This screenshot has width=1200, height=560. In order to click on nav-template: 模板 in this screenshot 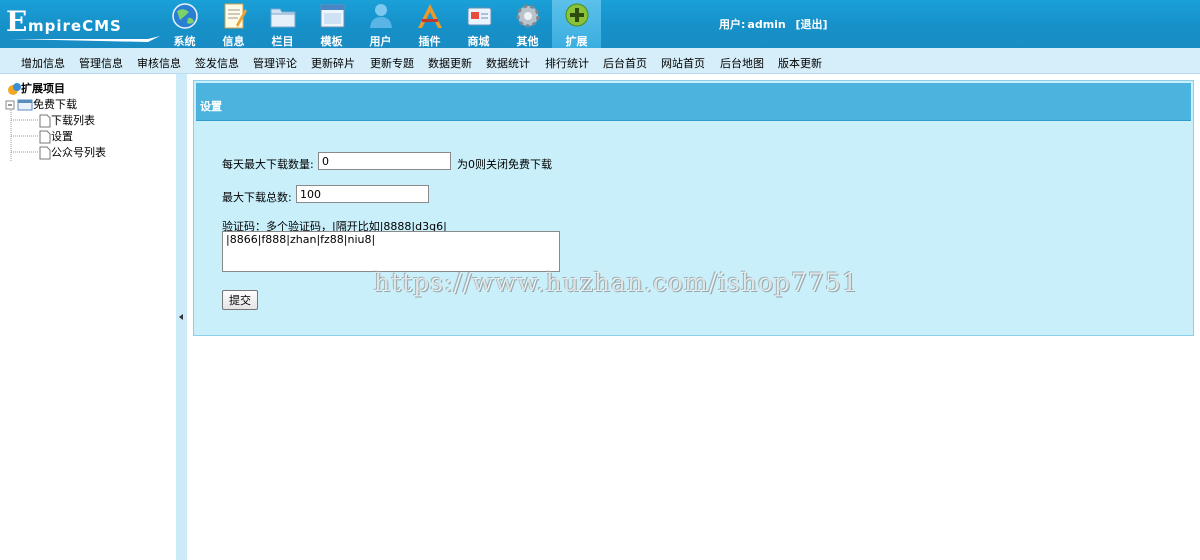, I will do `click(331, 24)`.